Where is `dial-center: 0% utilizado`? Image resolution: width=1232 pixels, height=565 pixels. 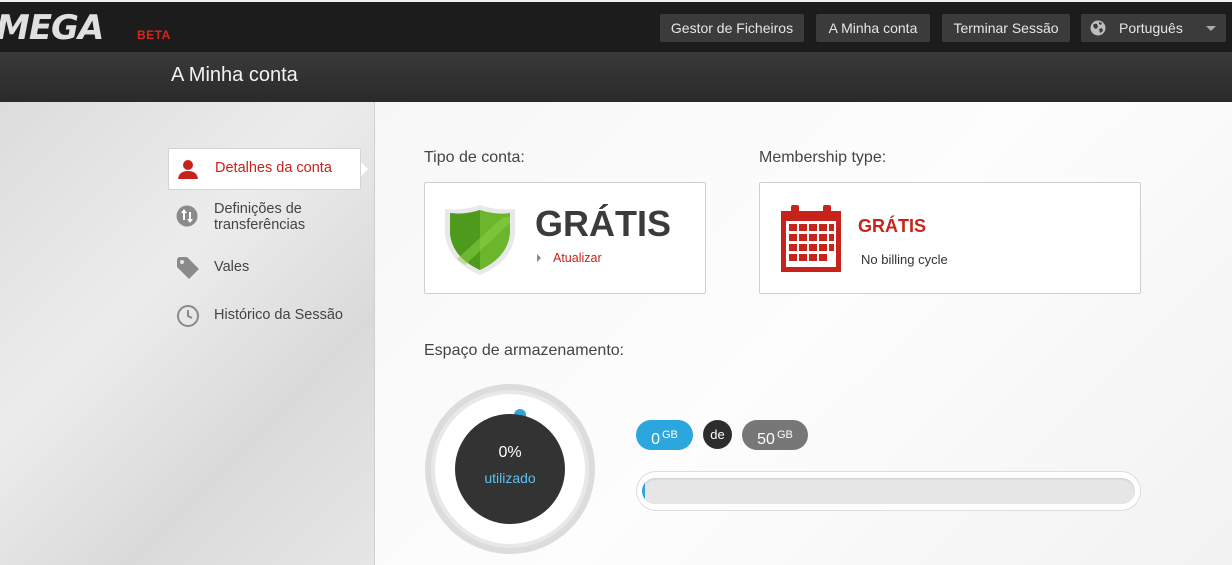
dial-center: 0% utilizado is located at coordinates (510, 469).